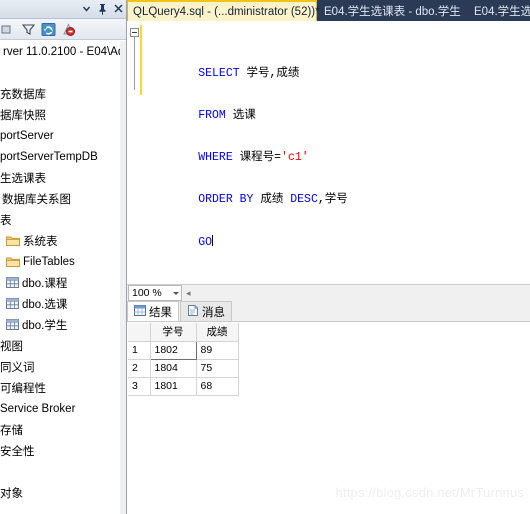 The image size is (530, 514). Describe the element at coordinates (245, 150) in the screenshot. I see `code-line-3: WHERE 课程号='c1'` at that location.